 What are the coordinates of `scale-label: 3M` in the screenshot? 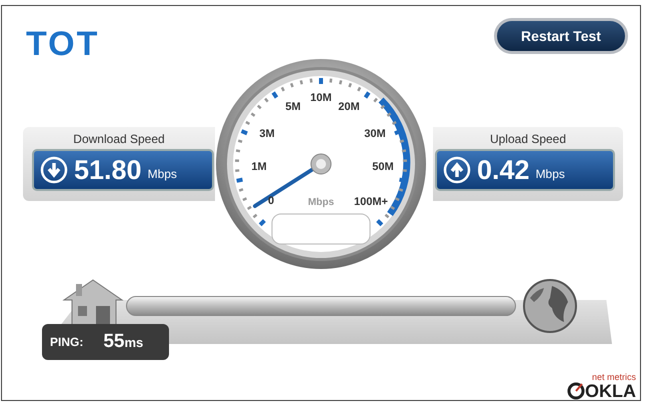 It's located at (267, 134).